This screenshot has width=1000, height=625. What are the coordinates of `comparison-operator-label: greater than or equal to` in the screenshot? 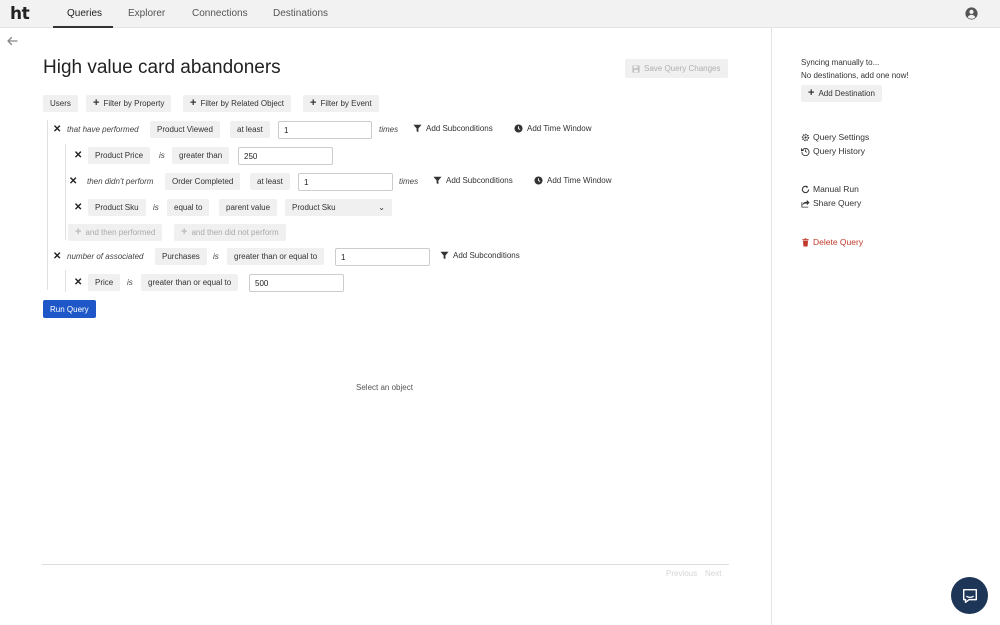 It's located at (190, 282).